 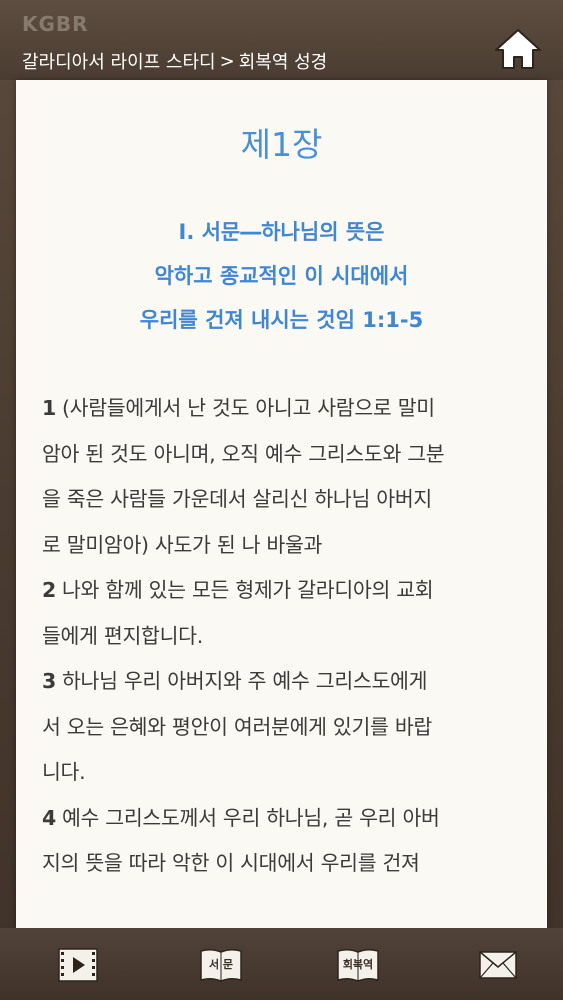 I want to click on play-icon, so click(x=78, y=965).